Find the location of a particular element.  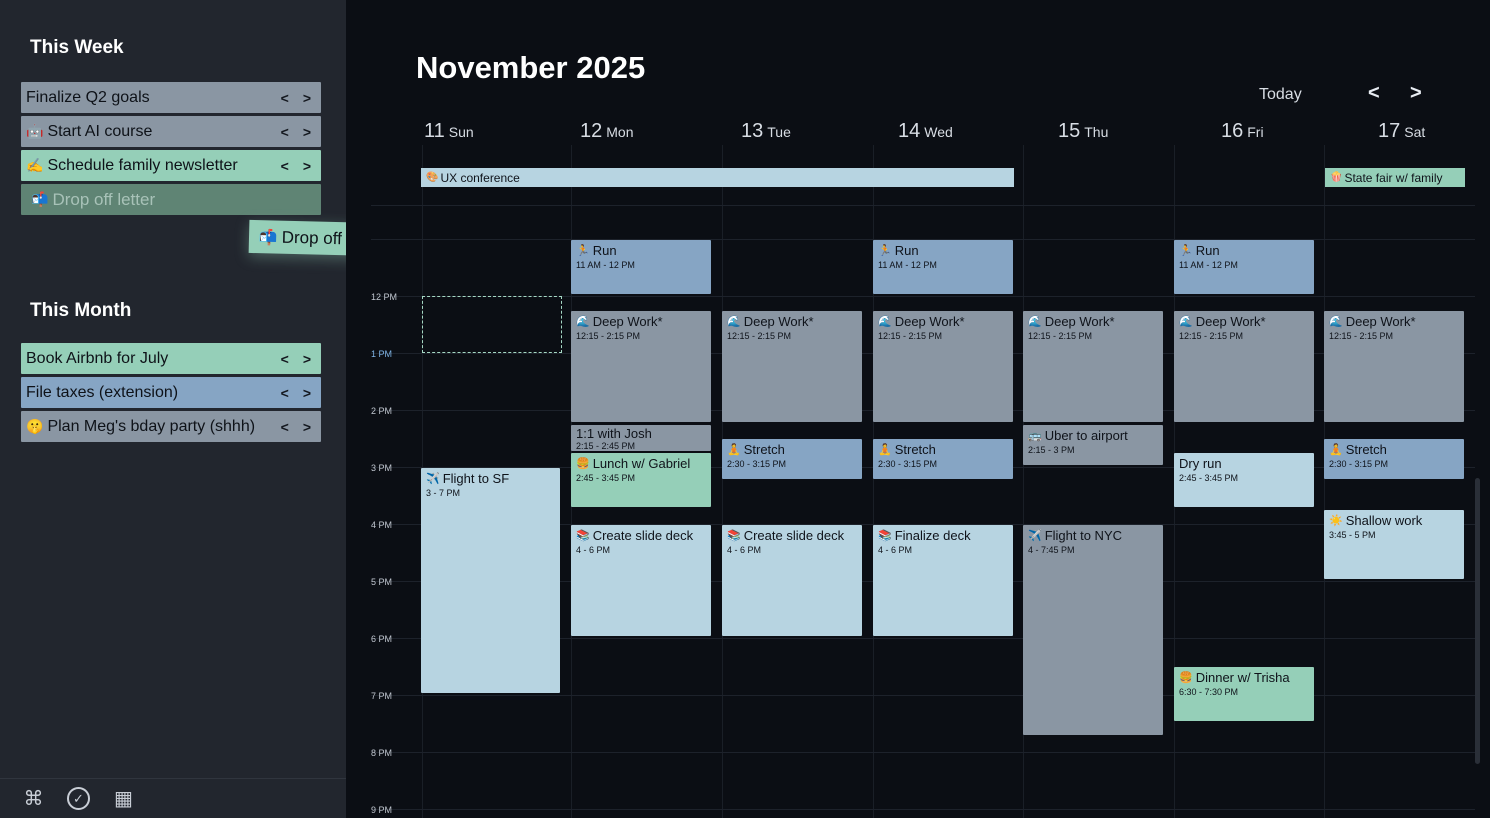

task-item: Finalize Q2 goals < > is located at coordinates (171, 97).